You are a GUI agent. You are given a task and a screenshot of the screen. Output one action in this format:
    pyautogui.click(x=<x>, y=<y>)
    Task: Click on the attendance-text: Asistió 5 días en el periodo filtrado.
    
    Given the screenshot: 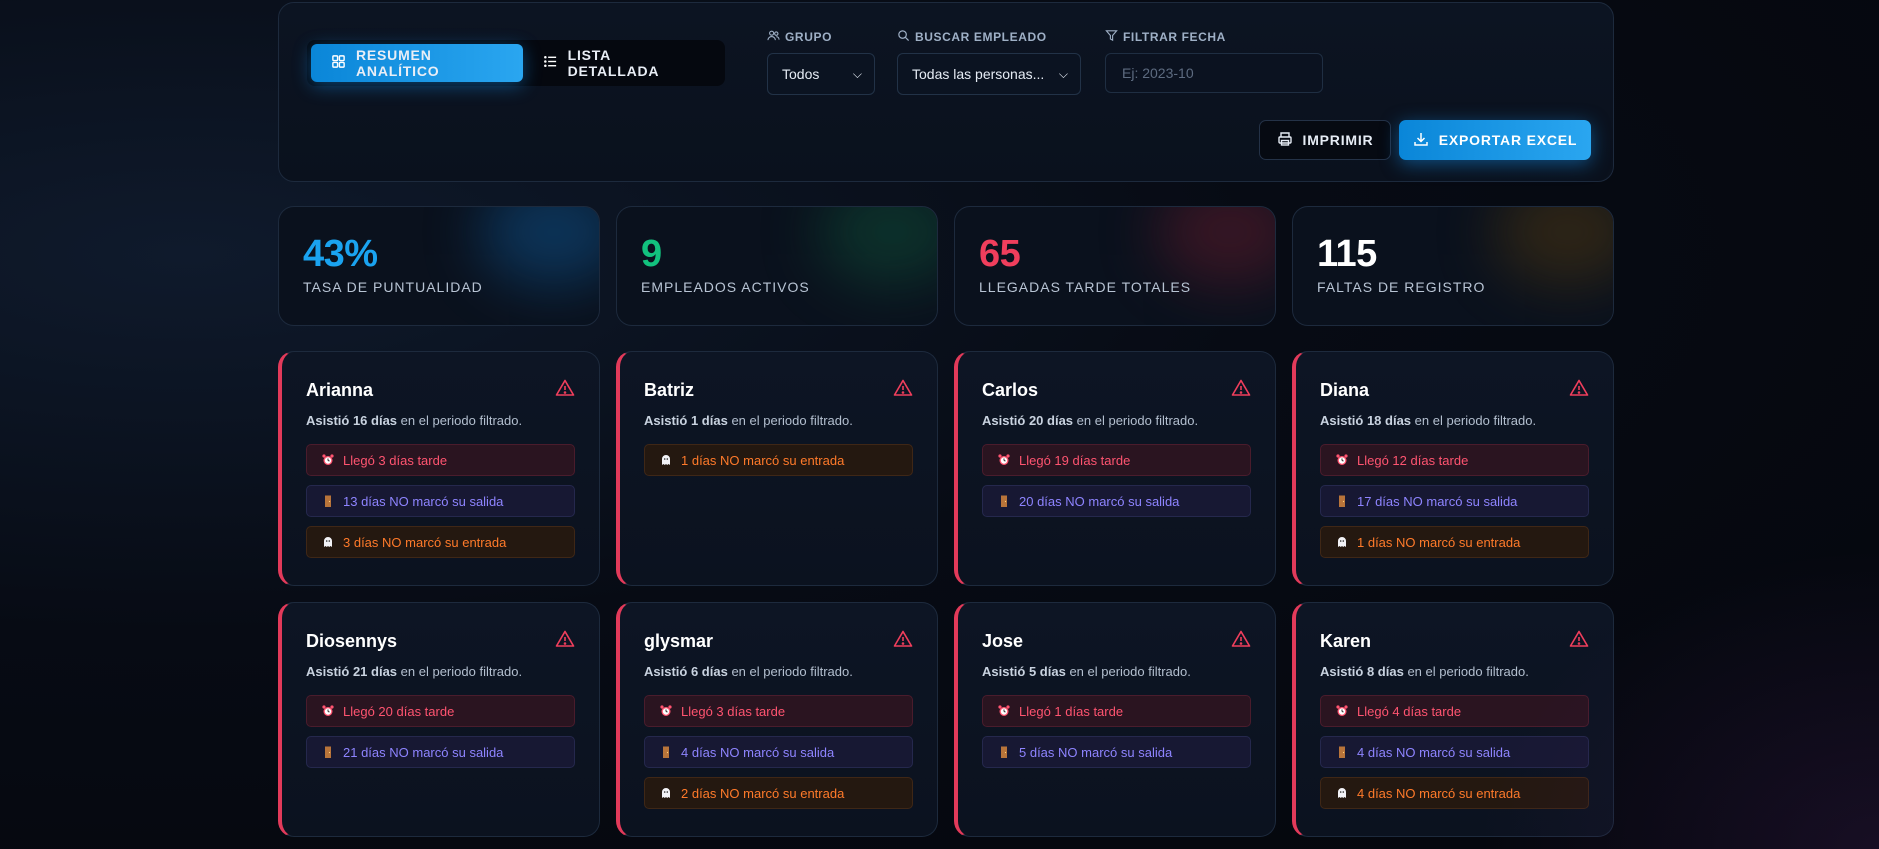 What is the action you would take?
    pyautogui.click(x=1116, y=671)
    